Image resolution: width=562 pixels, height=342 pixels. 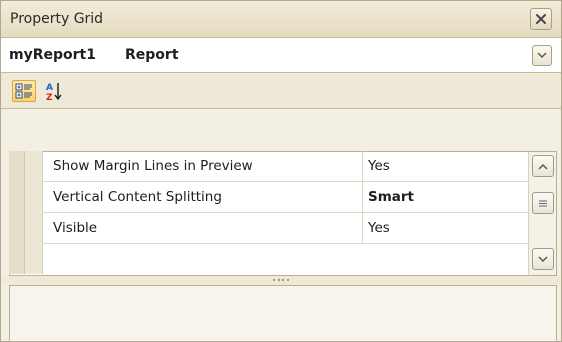 I want to click on scroll-thumb, so click(x=543, y=203).